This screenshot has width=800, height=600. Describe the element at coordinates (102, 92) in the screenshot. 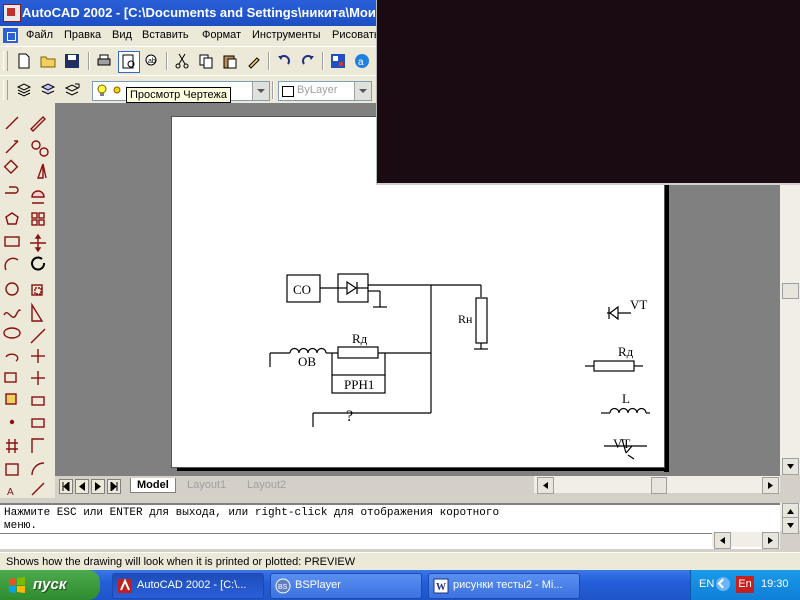

I see `lightbulb-icon` at that location.